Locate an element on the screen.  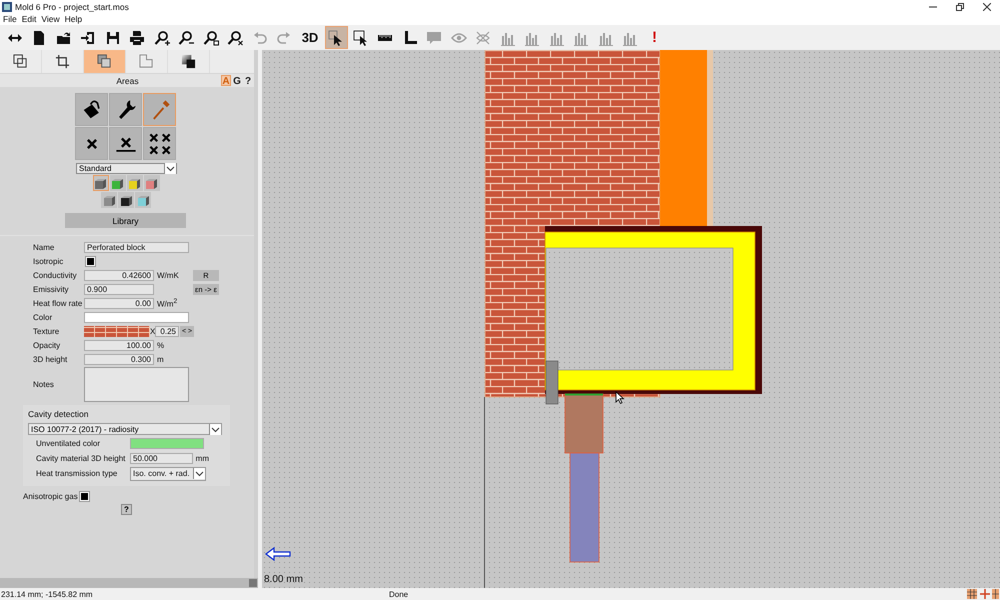
field-label: Isotropic is located at coordinates (48, 261).